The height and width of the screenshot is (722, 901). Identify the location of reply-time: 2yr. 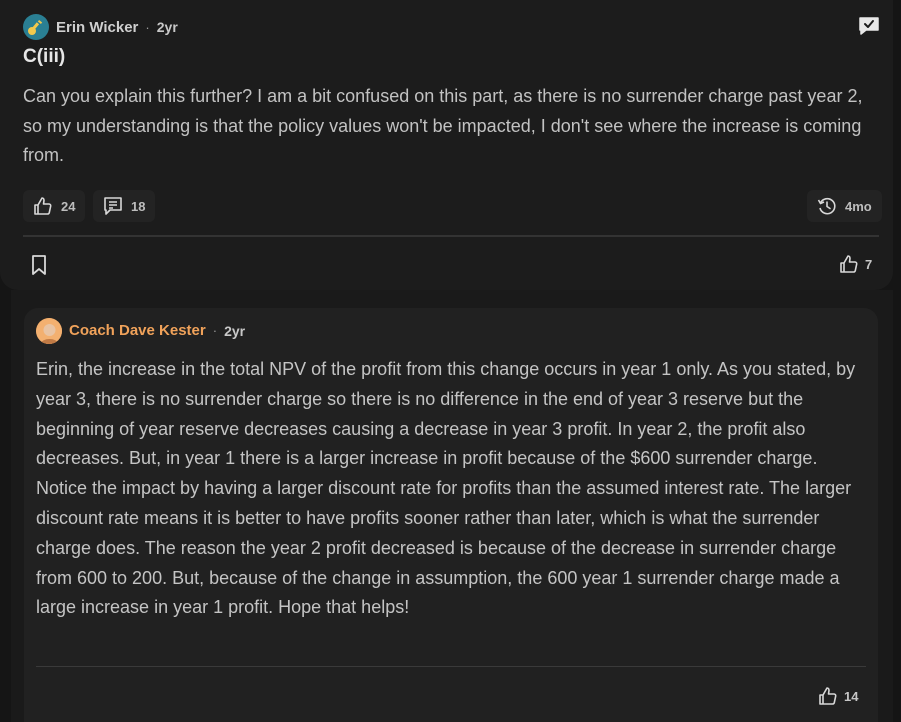
(235, 330).